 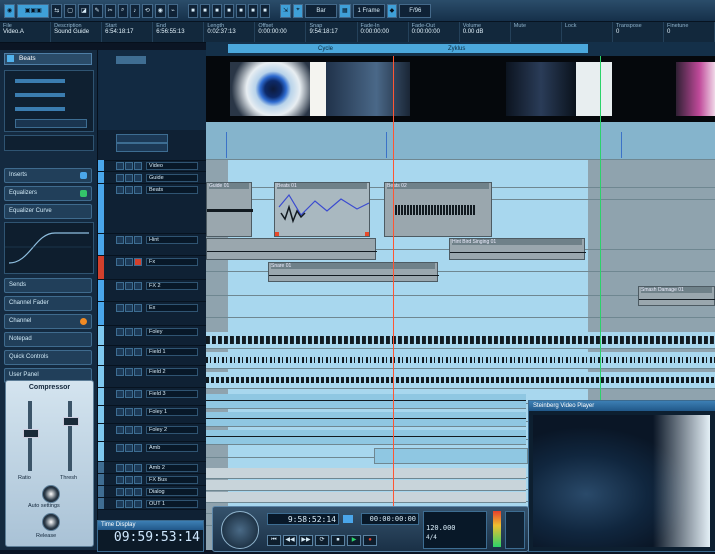 What do you see at coordinates (160, 10) in the screenshot?
I see `glue-tool-icon: ◉` at bounding box center [160, 10].